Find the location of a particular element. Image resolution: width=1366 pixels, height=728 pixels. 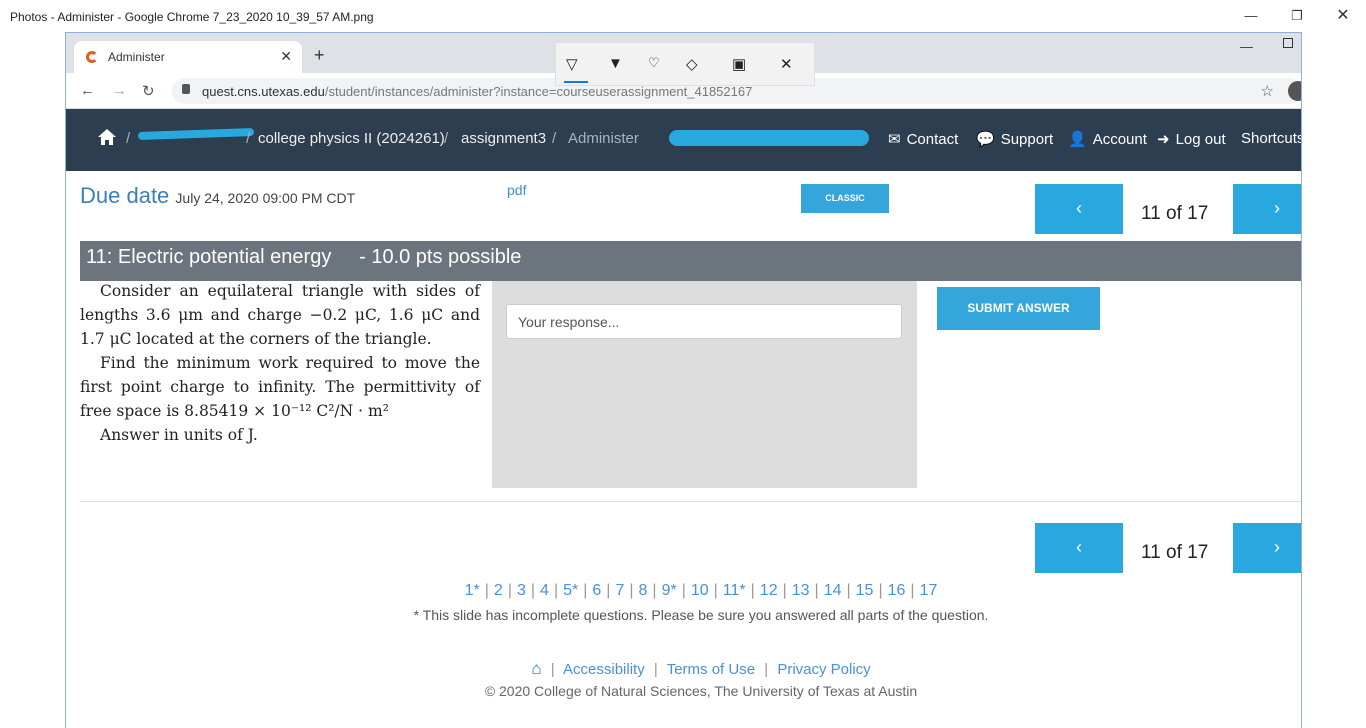

tab-title: Administer is located at coordinates (136, 57).